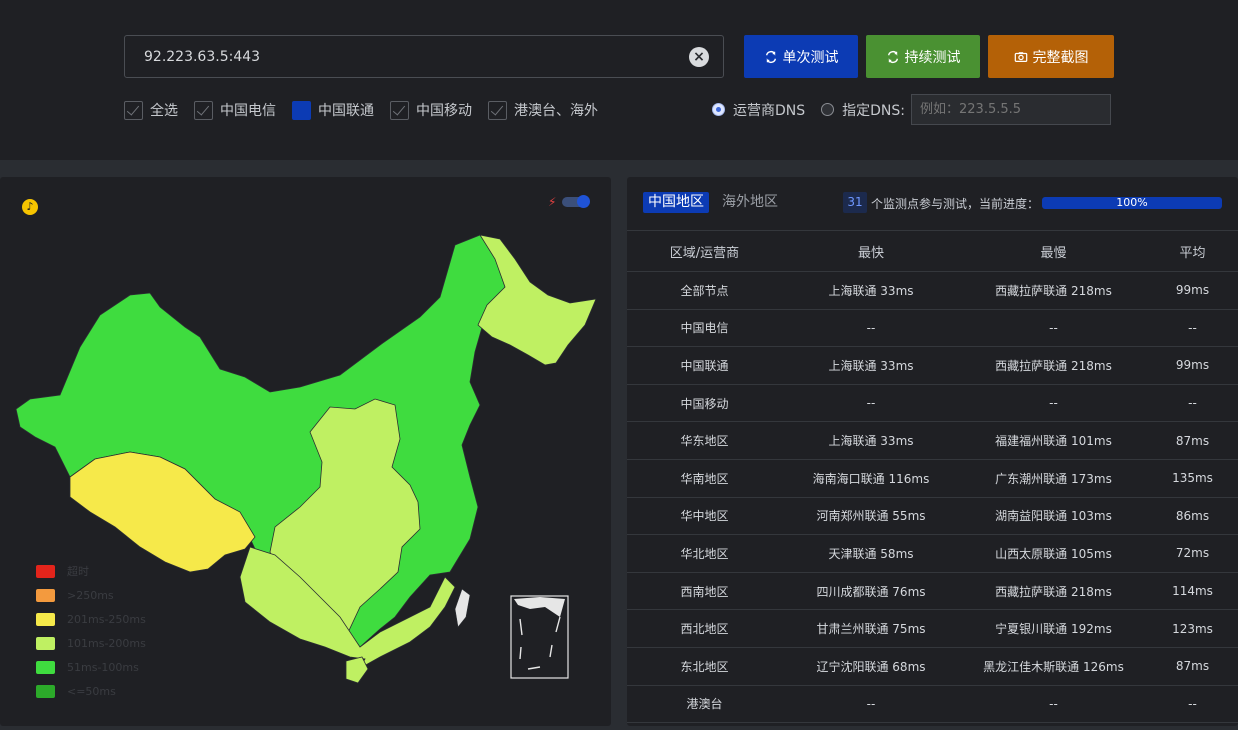  I want to click on map-region-taiwan, so click(462, 608).